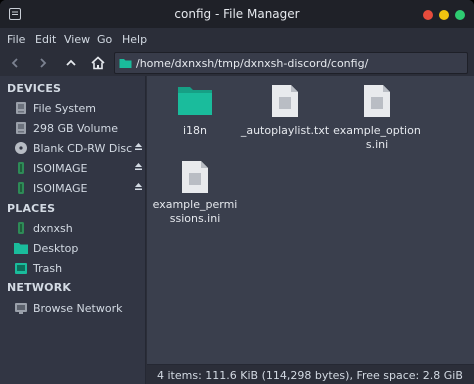  What do you see at coordinates (428, 15) in the screenshot?
I see `close-button` at bounding box center [428, 15].